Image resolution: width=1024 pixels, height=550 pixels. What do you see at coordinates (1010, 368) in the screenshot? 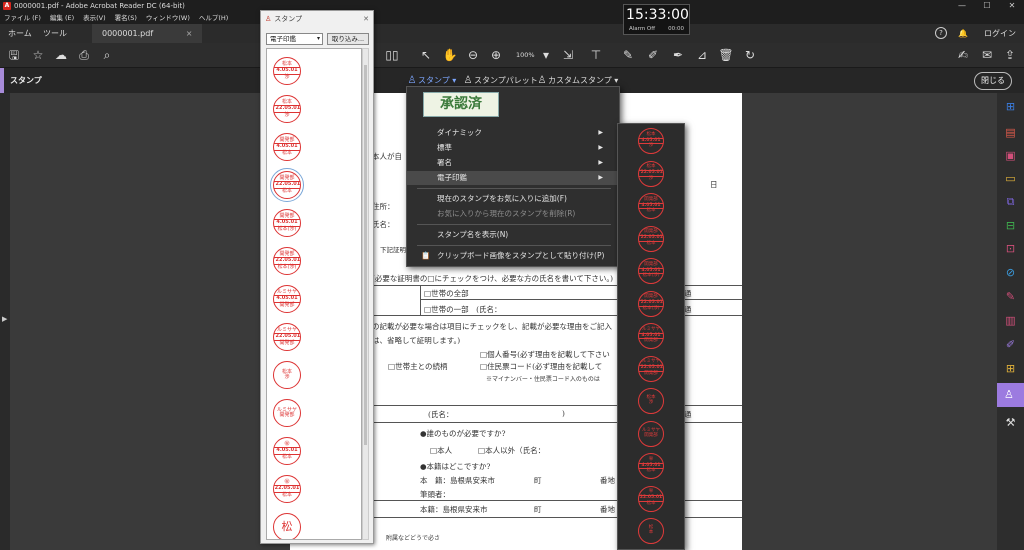
I see `scan-icon: ⊞` at bounding box center [1010, 368].